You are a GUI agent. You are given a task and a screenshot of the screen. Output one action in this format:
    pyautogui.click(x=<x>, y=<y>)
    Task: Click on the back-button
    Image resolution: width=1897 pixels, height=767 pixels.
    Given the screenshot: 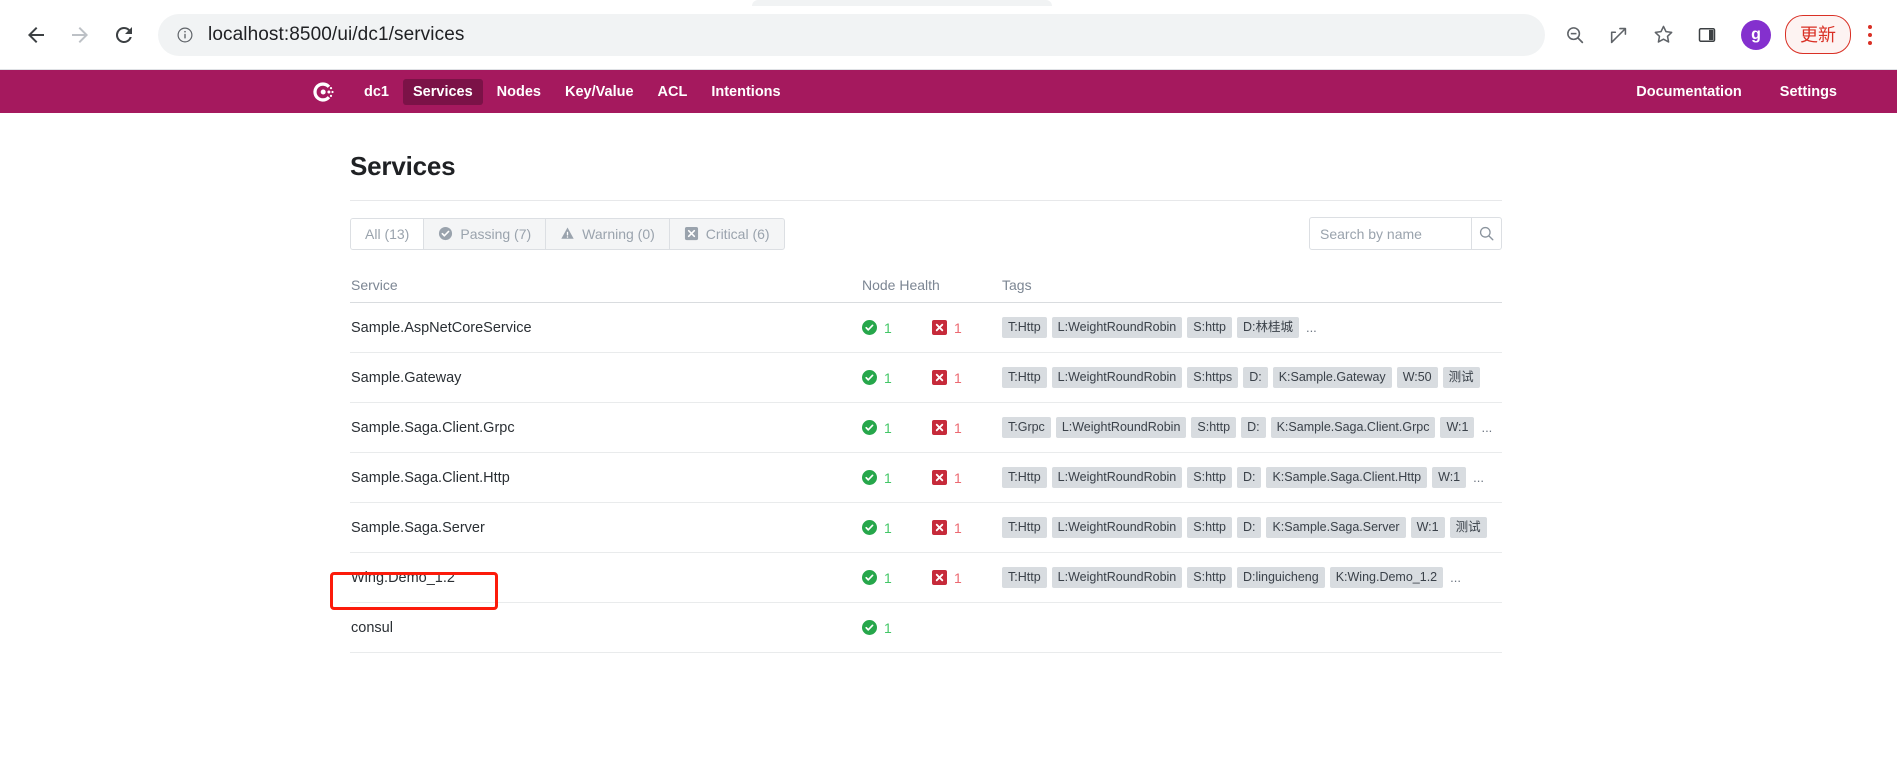 What is the action you would take?
    pyautogui.click(x=36, y=35)
    